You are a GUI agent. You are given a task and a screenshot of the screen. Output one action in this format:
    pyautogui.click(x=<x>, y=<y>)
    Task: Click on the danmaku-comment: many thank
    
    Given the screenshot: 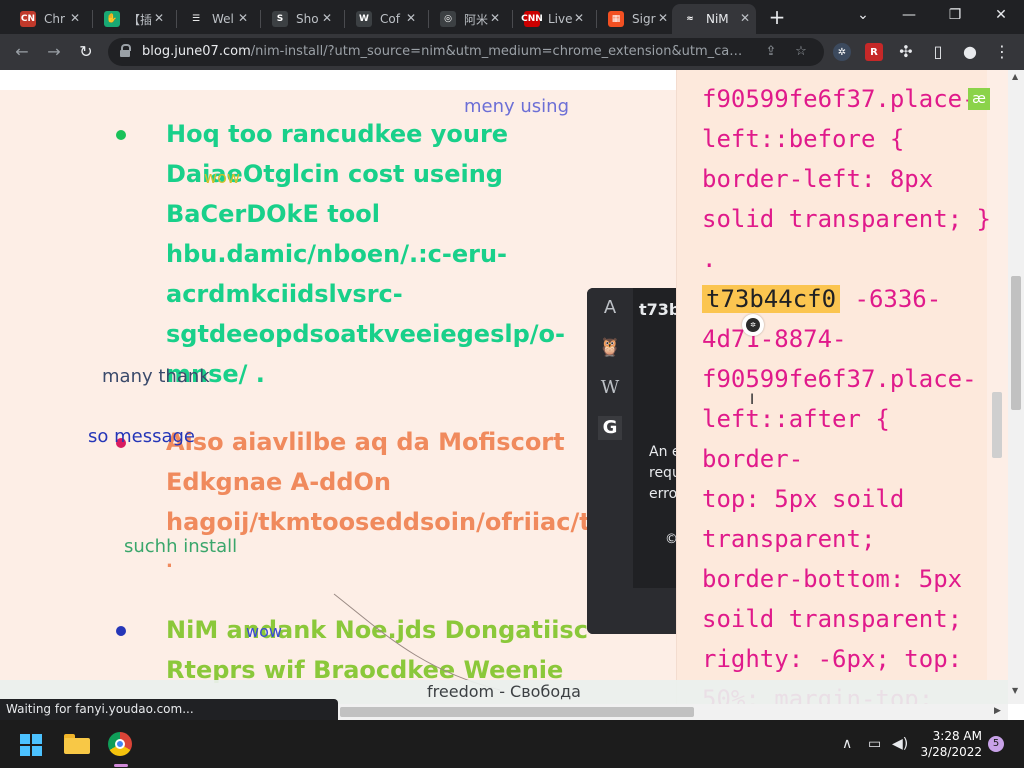 What is the action you would take?
    pyautogui.click(x=156, y=376)
    